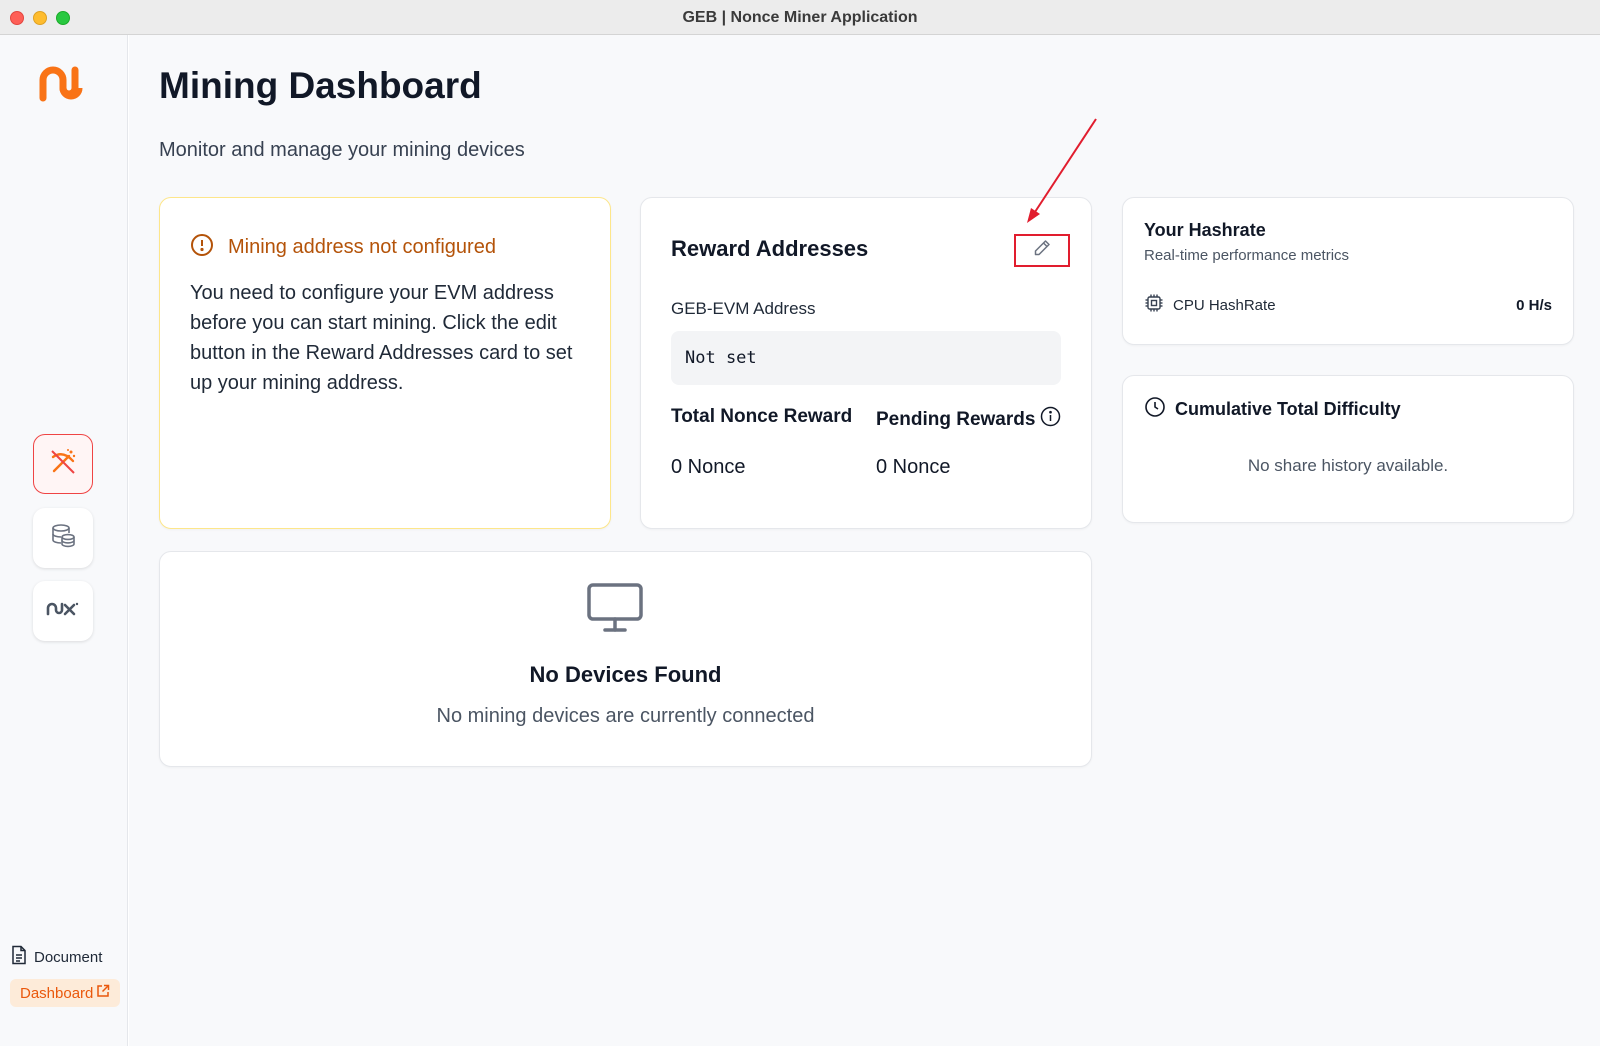 The width and height of the screenshot is (1600, 1046). I want to click on evm-address-value: Not set, so click(866, 358).